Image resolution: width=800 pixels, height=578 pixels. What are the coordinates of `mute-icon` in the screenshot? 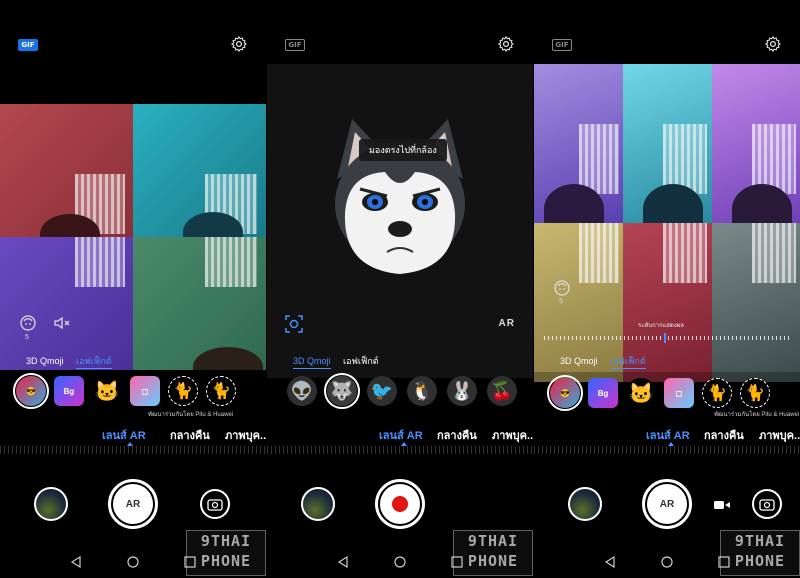 It's located at (62, 323).